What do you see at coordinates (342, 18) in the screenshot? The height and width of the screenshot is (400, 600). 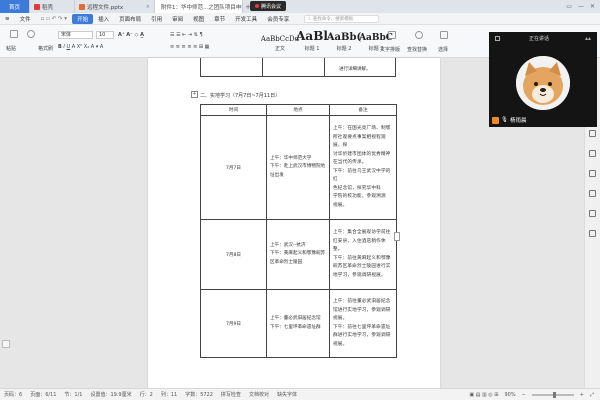 I see `command-search: ⌕ 查找命令、搜索模板` at bounding box center [342, 18].